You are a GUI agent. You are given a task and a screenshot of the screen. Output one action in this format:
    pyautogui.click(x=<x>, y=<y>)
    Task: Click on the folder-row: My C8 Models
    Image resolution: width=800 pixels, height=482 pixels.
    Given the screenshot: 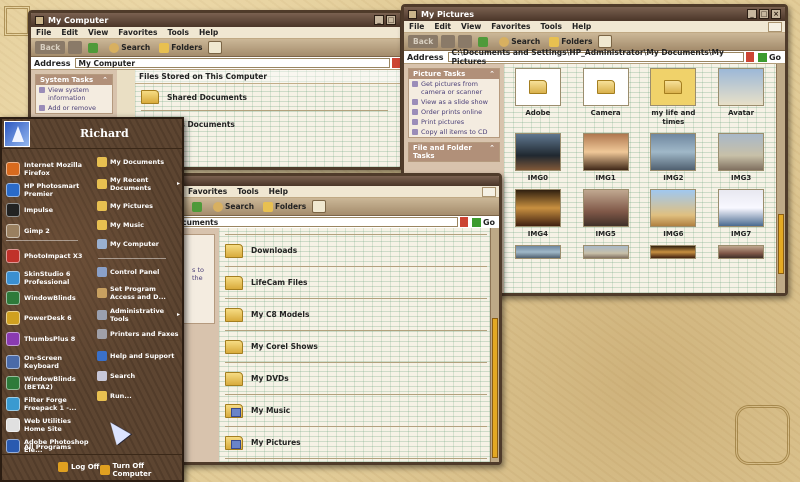 What is the action you would take?
    pyautogui.click(x=359, y=314)
    